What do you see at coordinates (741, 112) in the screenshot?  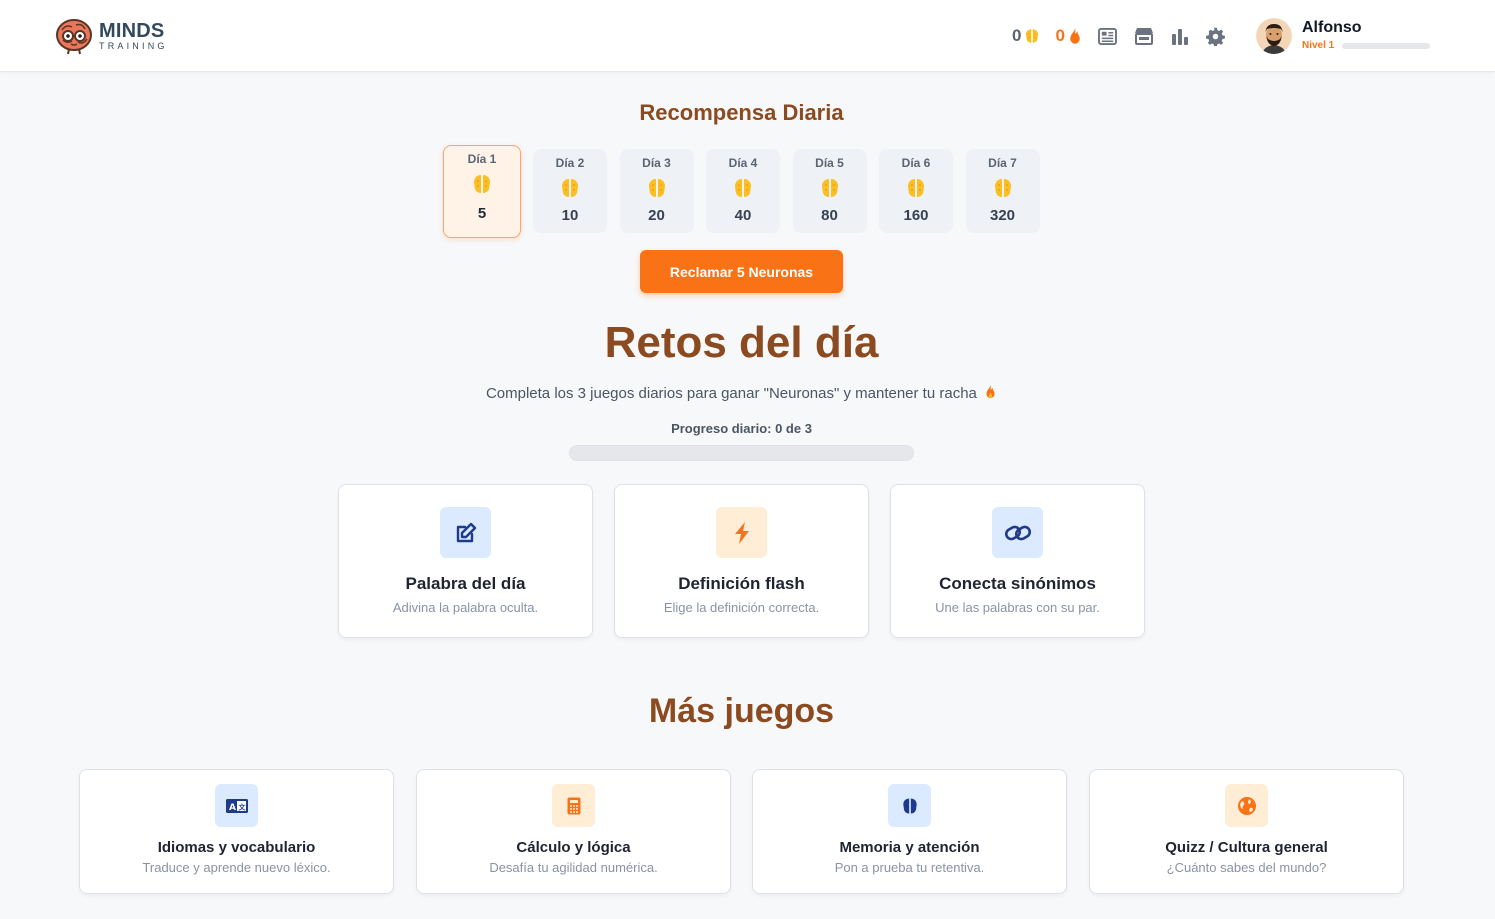 I see `daily-reward-title: Recompensa Diaria` at bounding box center [741, 112].